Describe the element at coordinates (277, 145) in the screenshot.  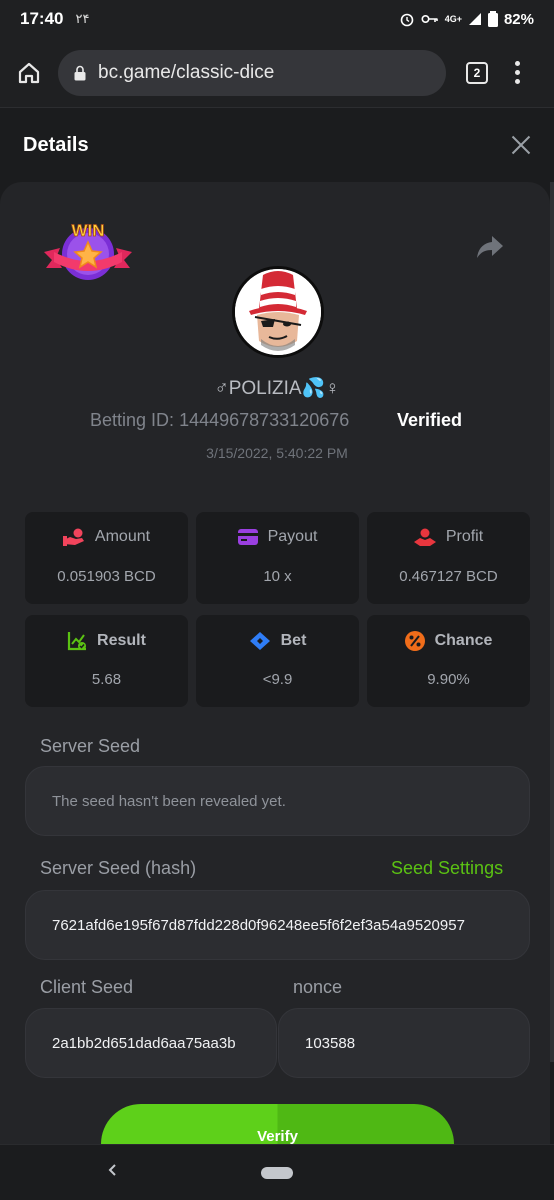
I see `dialog-header: Details` at that location.